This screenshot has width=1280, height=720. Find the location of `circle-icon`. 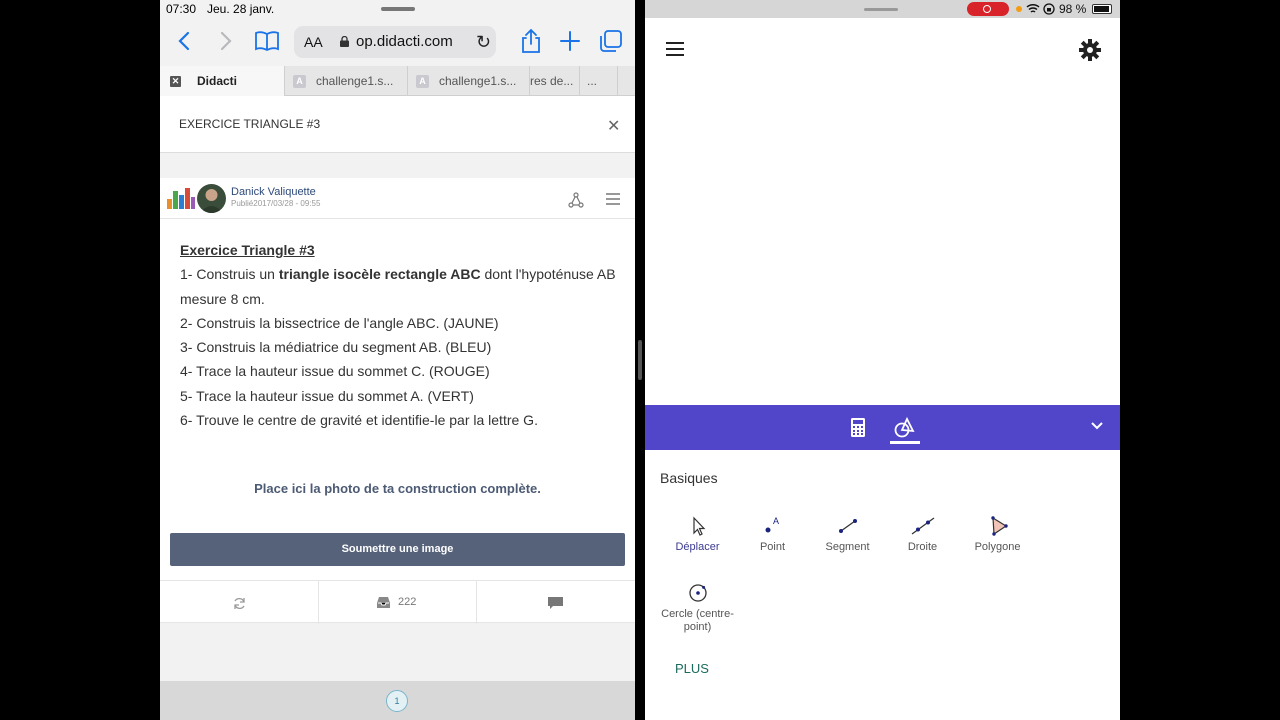

circle-icon is located at coordinates (697, 593).